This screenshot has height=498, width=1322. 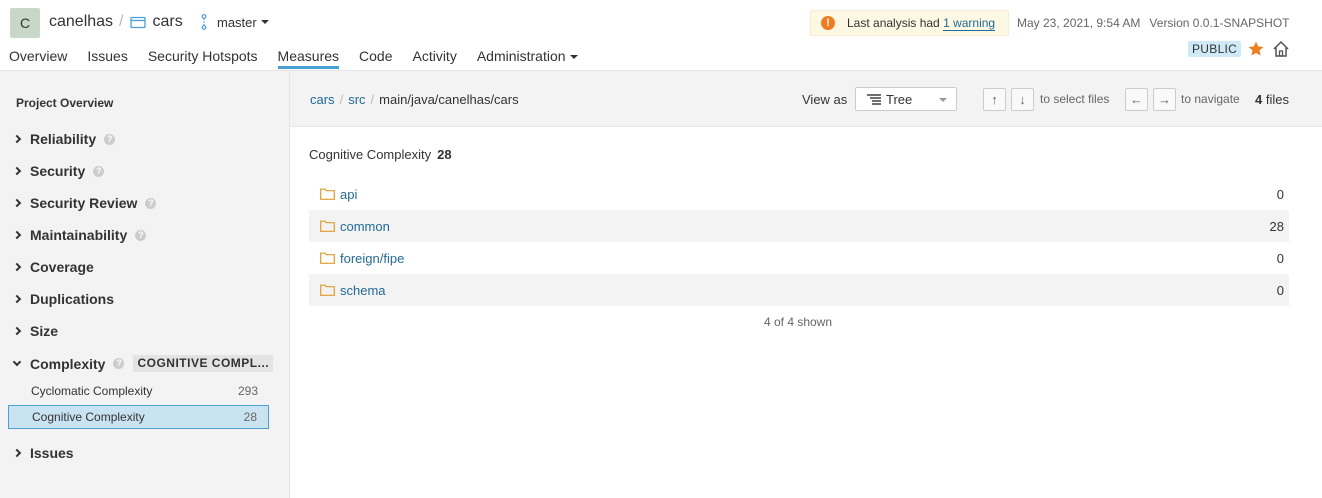 I want to click on facet-label: Coverage, so click(x=62, y=267).